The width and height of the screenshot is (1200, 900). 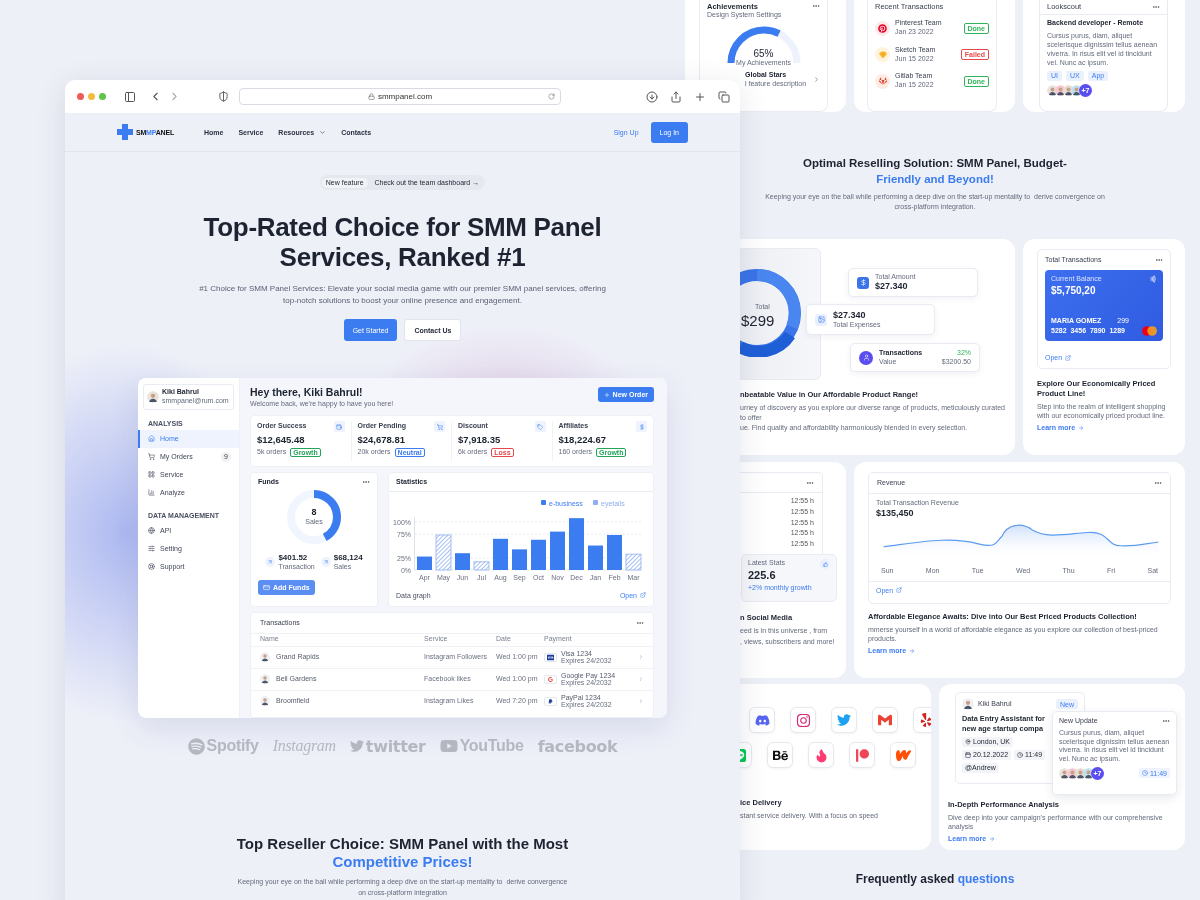 What do you see at coordinates (844, 720) in the screenshot?
I see `bird-app-icon` at bounding box center [844, 720].